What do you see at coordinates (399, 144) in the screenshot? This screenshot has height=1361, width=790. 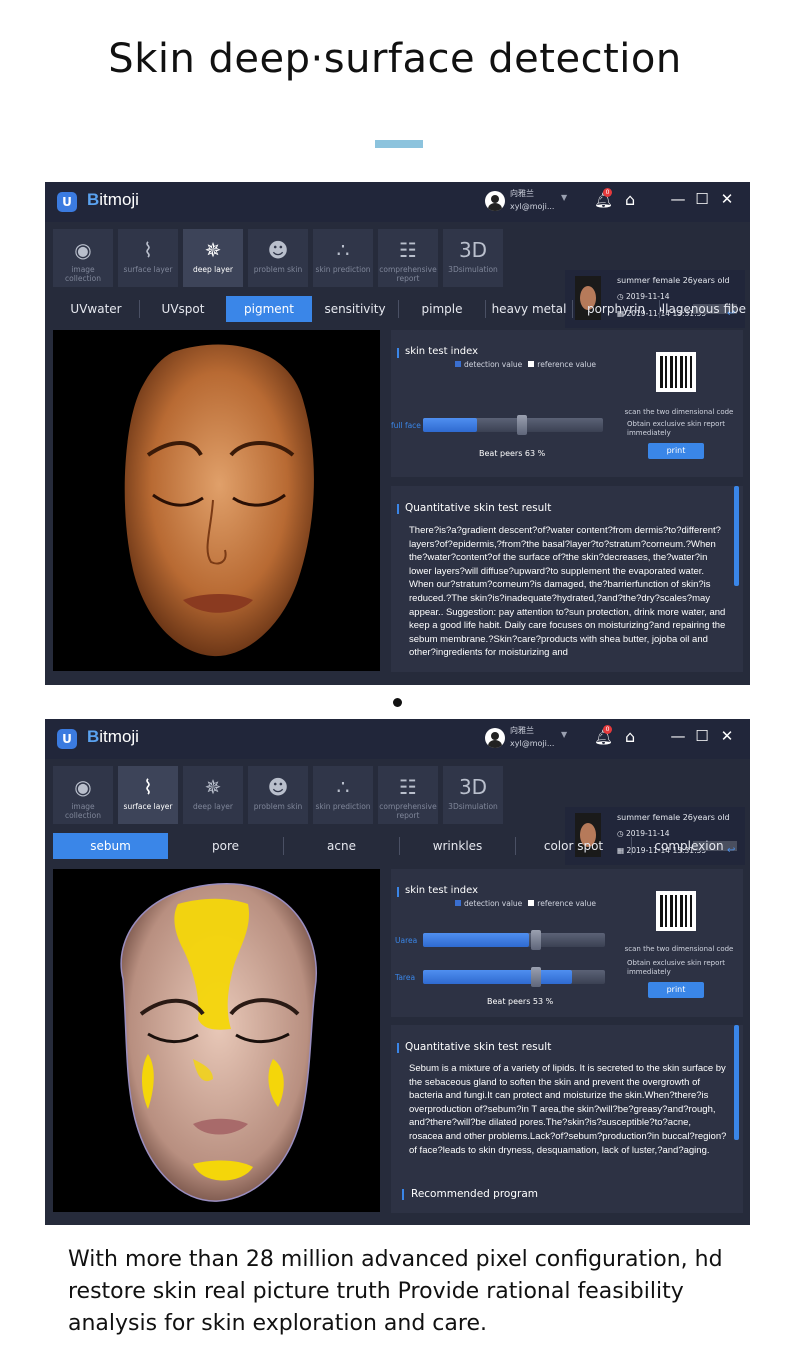 I see `accent-divider` at bounding box center [399, 144].